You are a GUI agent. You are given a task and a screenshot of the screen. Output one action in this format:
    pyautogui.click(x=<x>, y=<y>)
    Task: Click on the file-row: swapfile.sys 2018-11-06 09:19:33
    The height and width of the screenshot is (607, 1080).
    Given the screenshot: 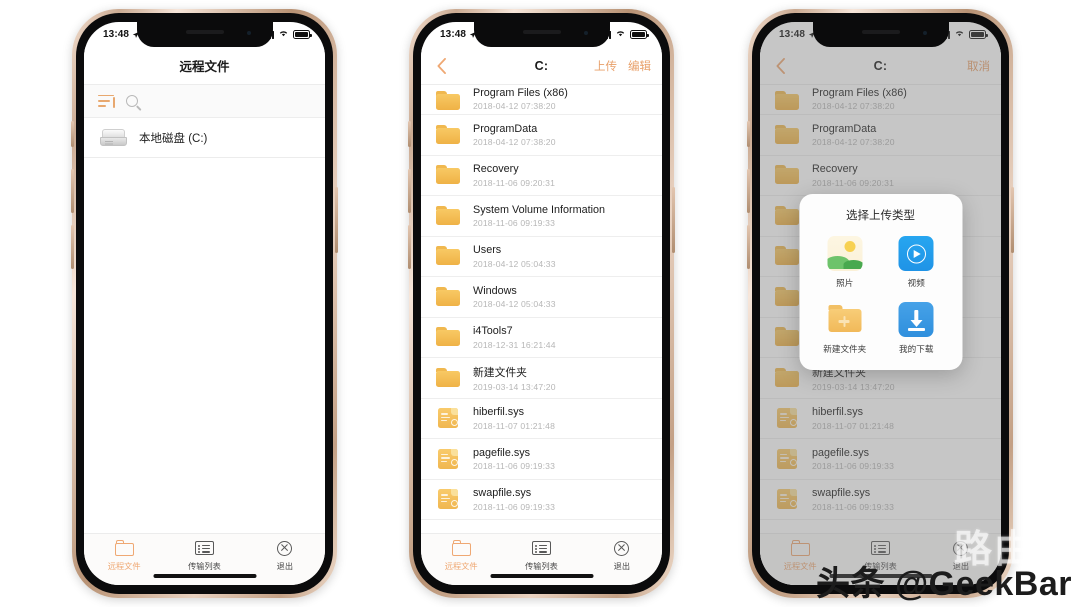 What is the action you would take?
    pyautogui.click(x=541, y=499)
    